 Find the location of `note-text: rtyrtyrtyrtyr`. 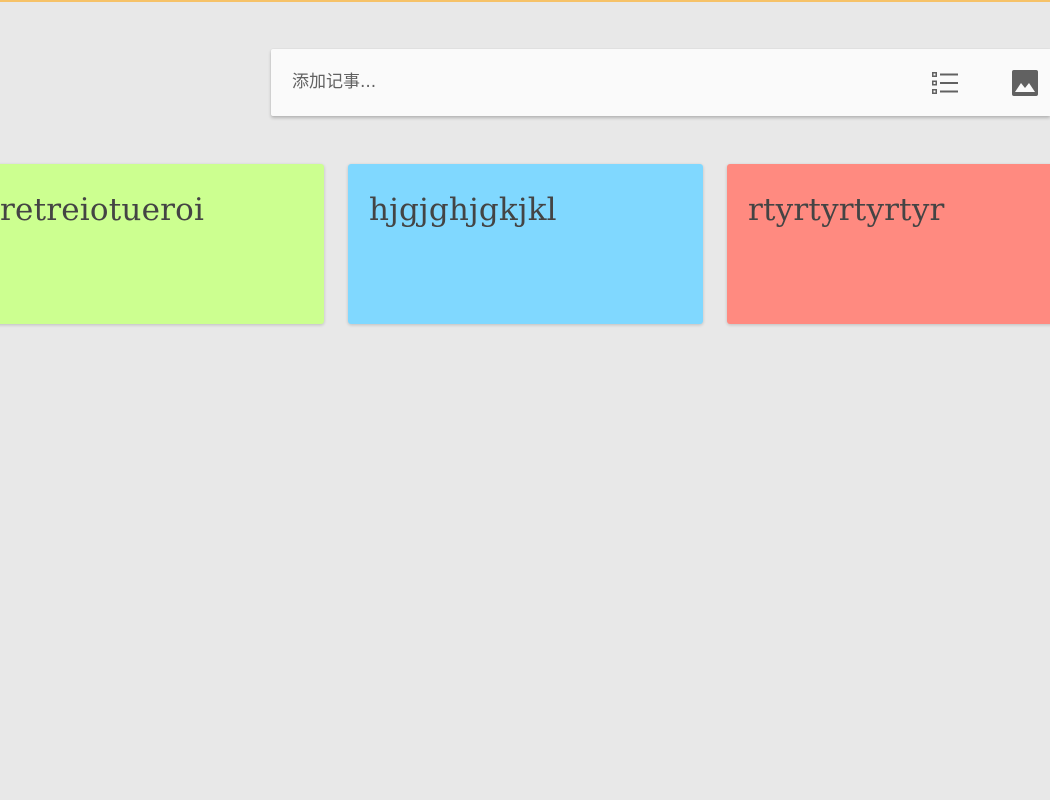

note-text: rtyrtyrtyrtyr is located at coordinates (846, 210).